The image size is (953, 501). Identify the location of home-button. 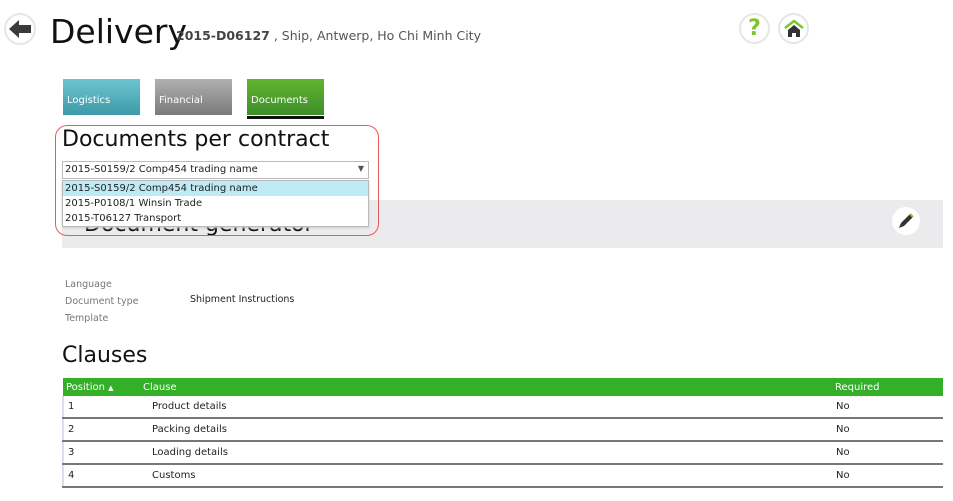
(793, 28).